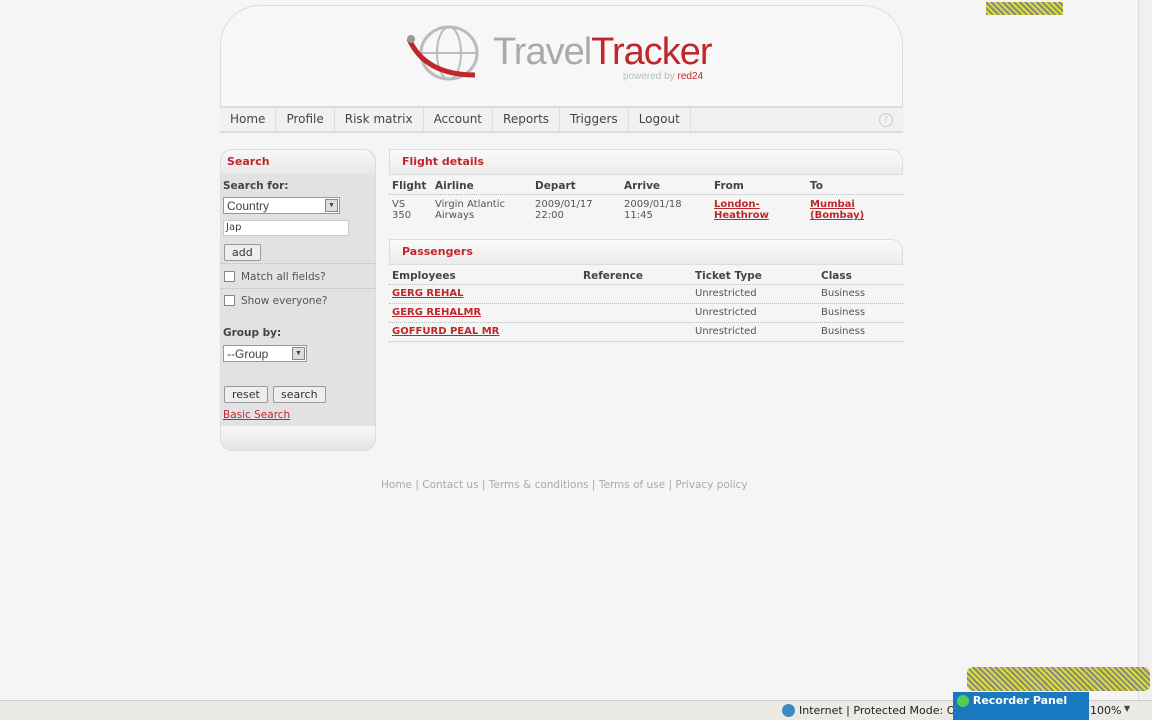 This screenshot has height=720, width=1152. What do you see at coordinates (613, 276) in the screenshot?
I see `col-reference: Reference` at bounding box center [613, 276].